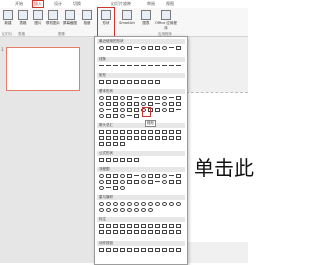  I want to click on tab-slideshow: 幻灯片放映, so click(121, 4).